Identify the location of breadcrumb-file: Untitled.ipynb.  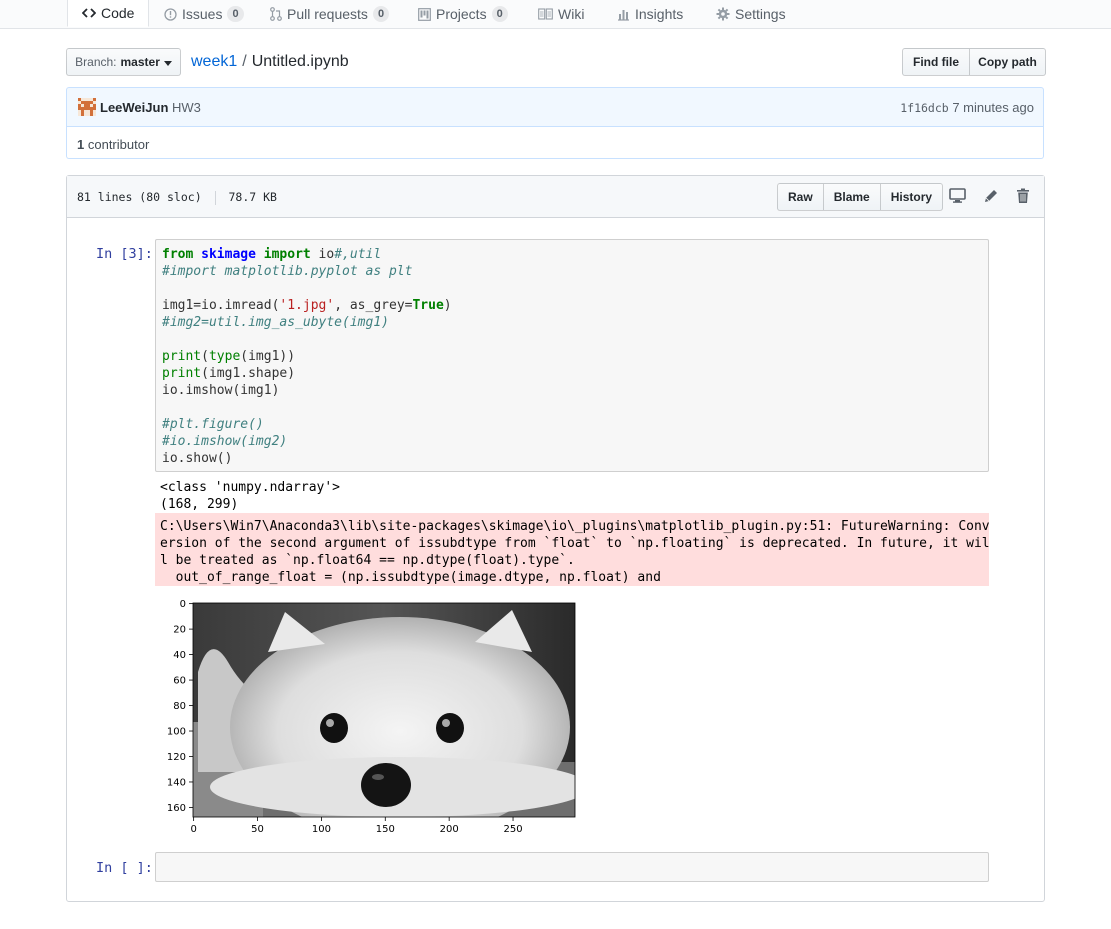
(300, 61).